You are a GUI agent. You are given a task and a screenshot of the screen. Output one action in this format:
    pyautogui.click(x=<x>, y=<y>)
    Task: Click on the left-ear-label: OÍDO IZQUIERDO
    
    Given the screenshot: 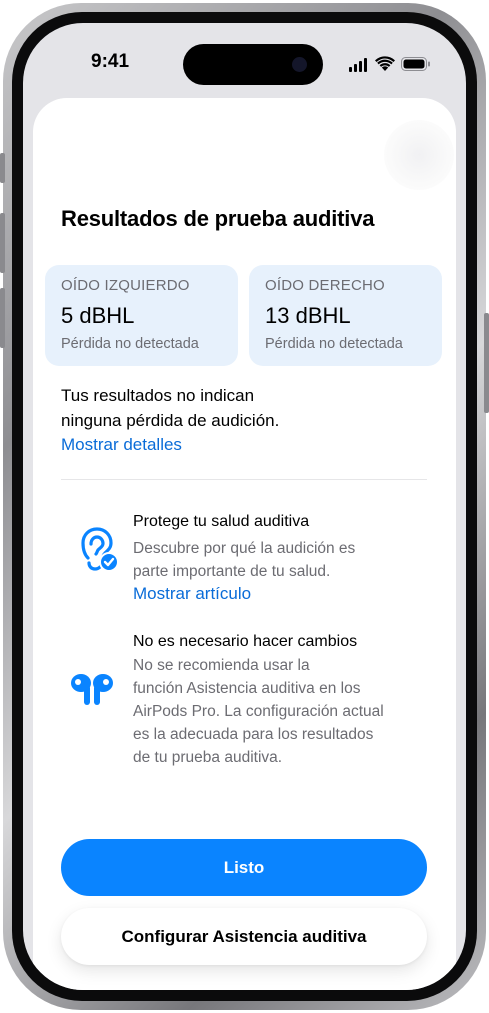 What is the action you would take?
    pyautogui.click(x=125, y=285)
    